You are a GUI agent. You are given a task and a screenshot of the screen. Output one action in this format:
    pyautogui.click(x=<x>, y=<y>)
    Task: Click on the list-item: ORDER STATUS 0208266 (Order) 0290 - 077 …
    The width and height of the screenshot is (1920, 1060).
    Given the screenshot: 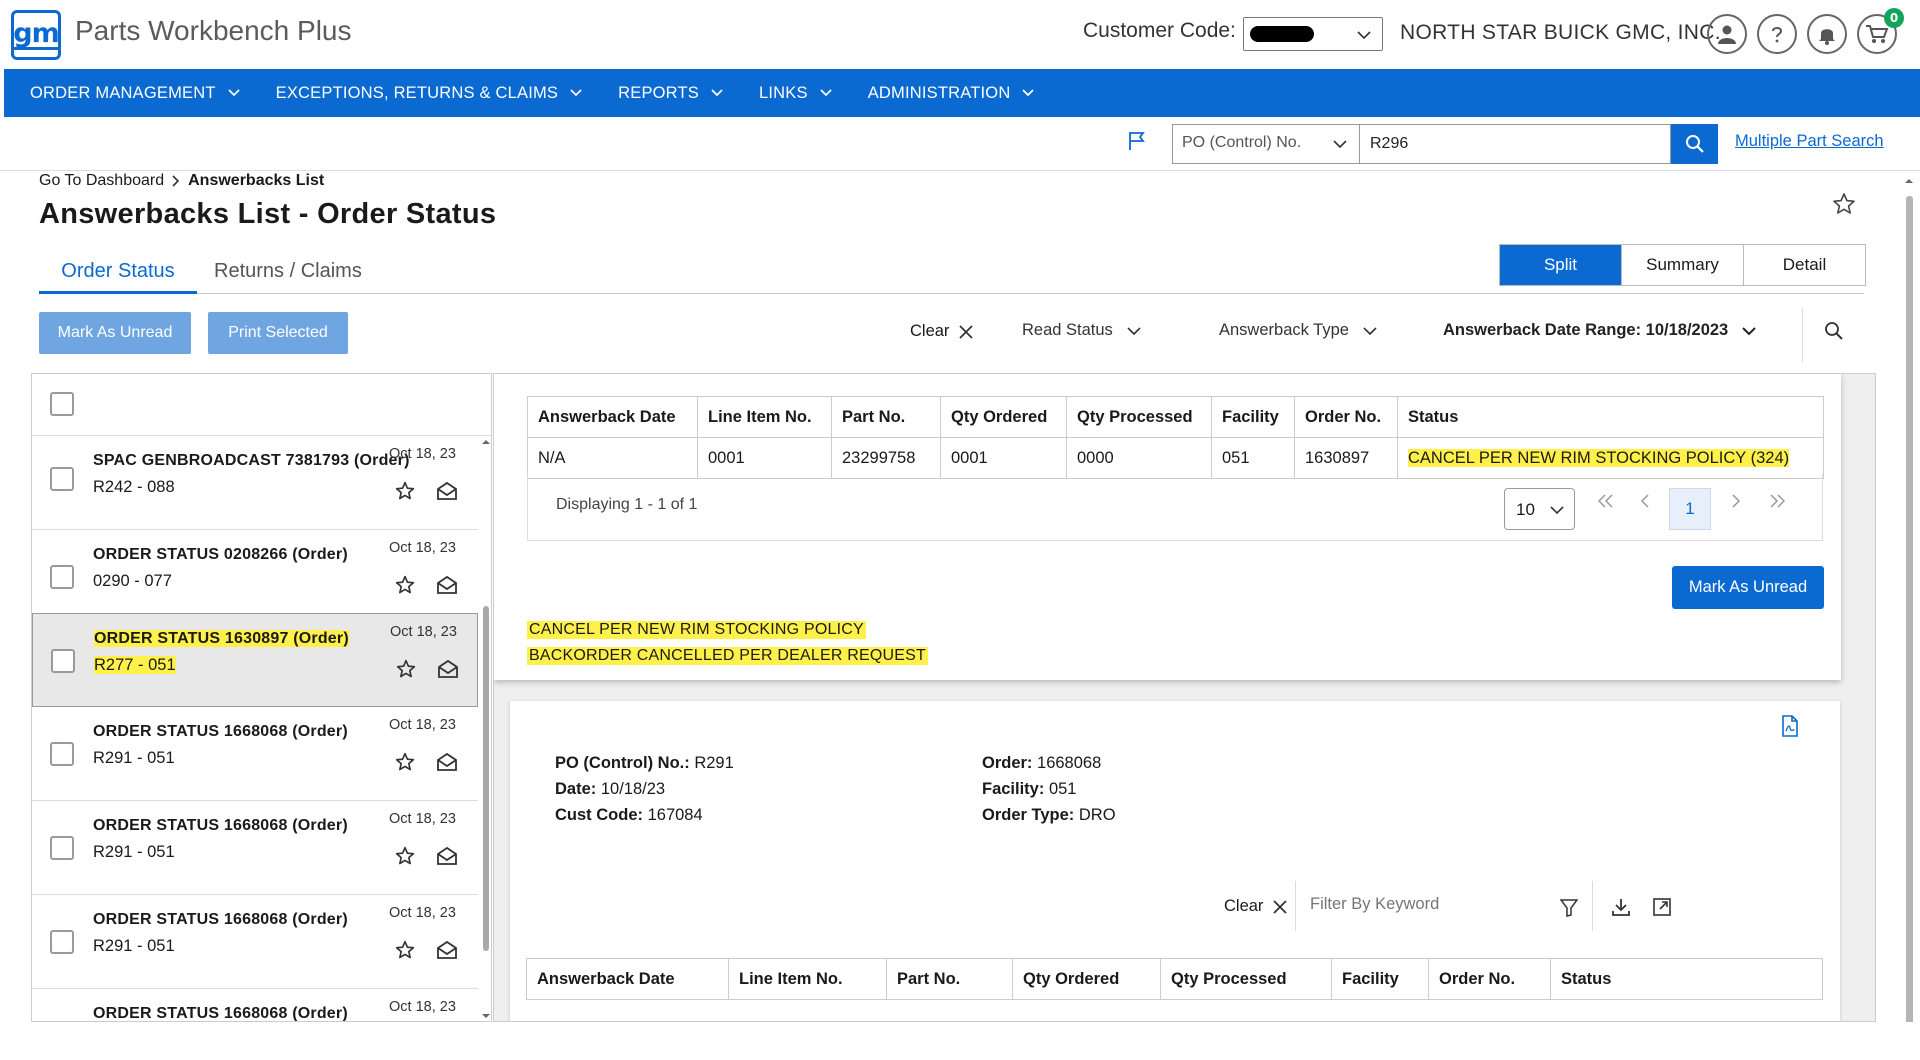 What is the action you would take?
    pyautogui.click(x=255, y=577)
    